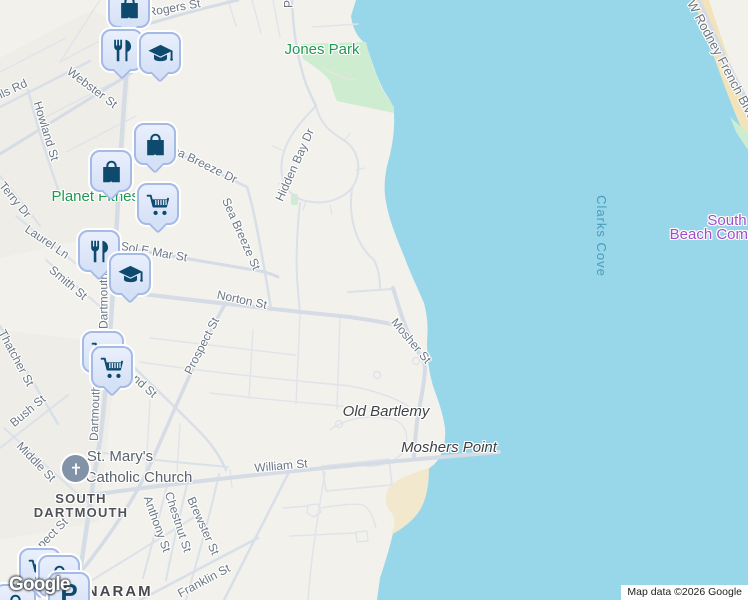  I want to click on restaurant-icon, so click(122, 50).